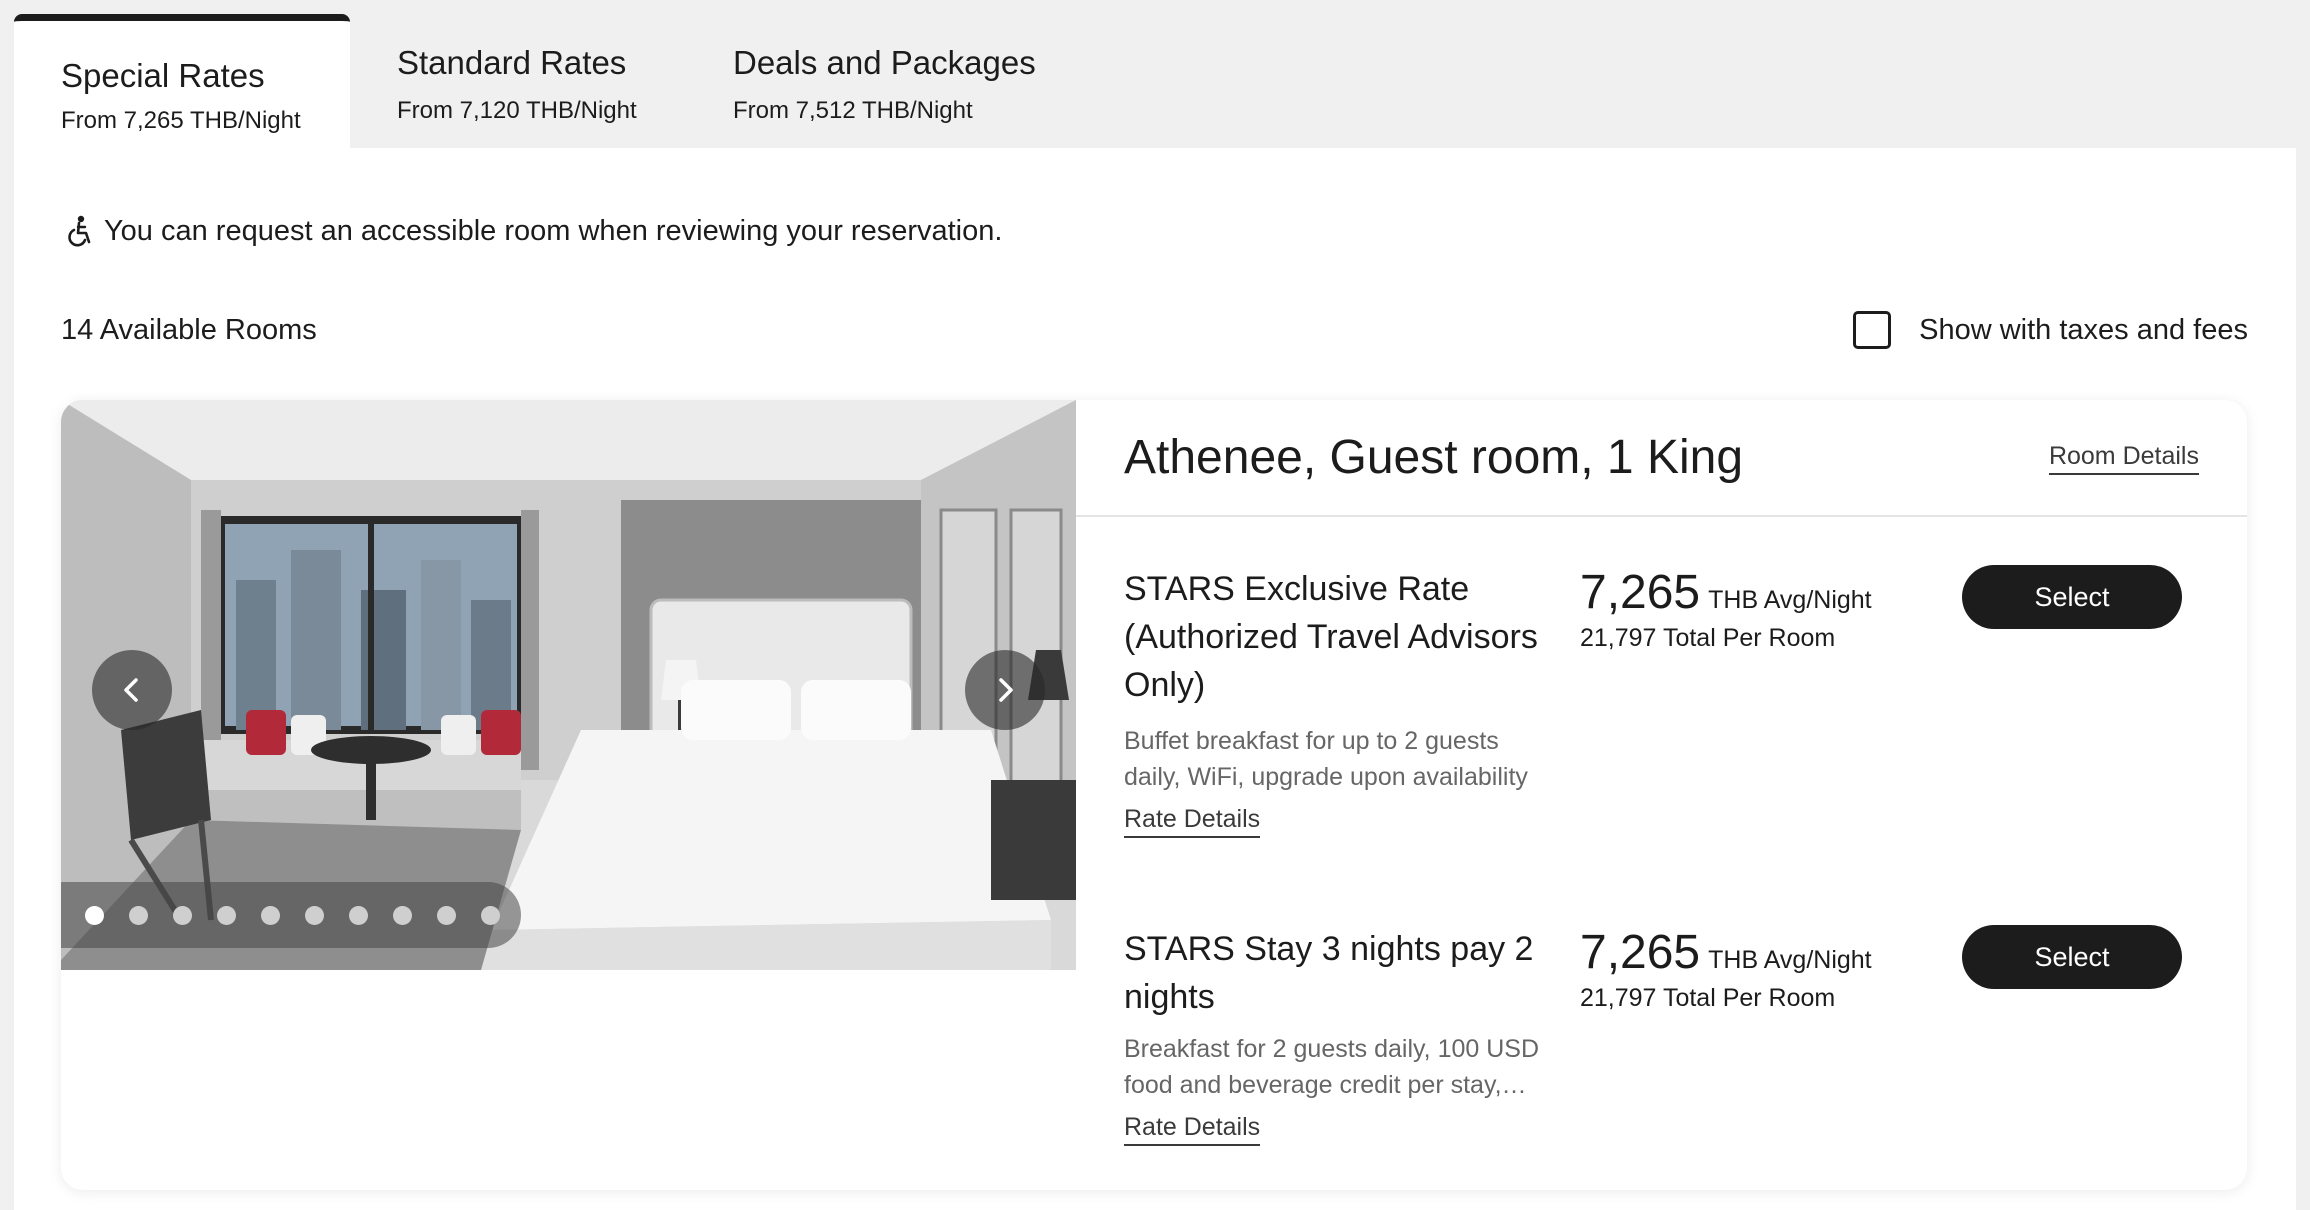 This screenshot has height=1210, width=2310. I want to click on chevron-right-icon, so click(1006, 690).